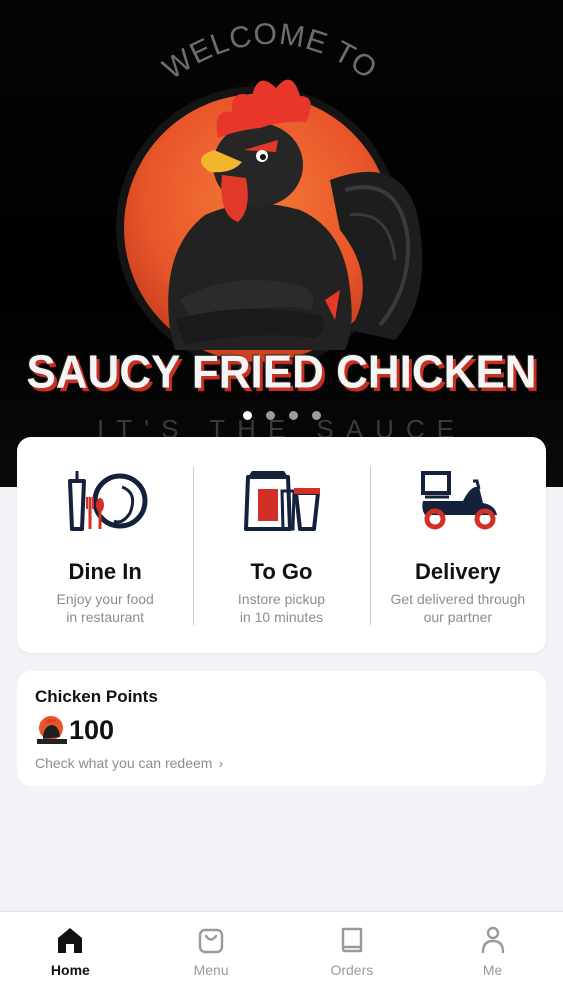 Image resolution: width=563 pixels, height=1000 pixels. Describe the element at coordinates (352, 940) in the screenshot. I see `book-icon` at that location.